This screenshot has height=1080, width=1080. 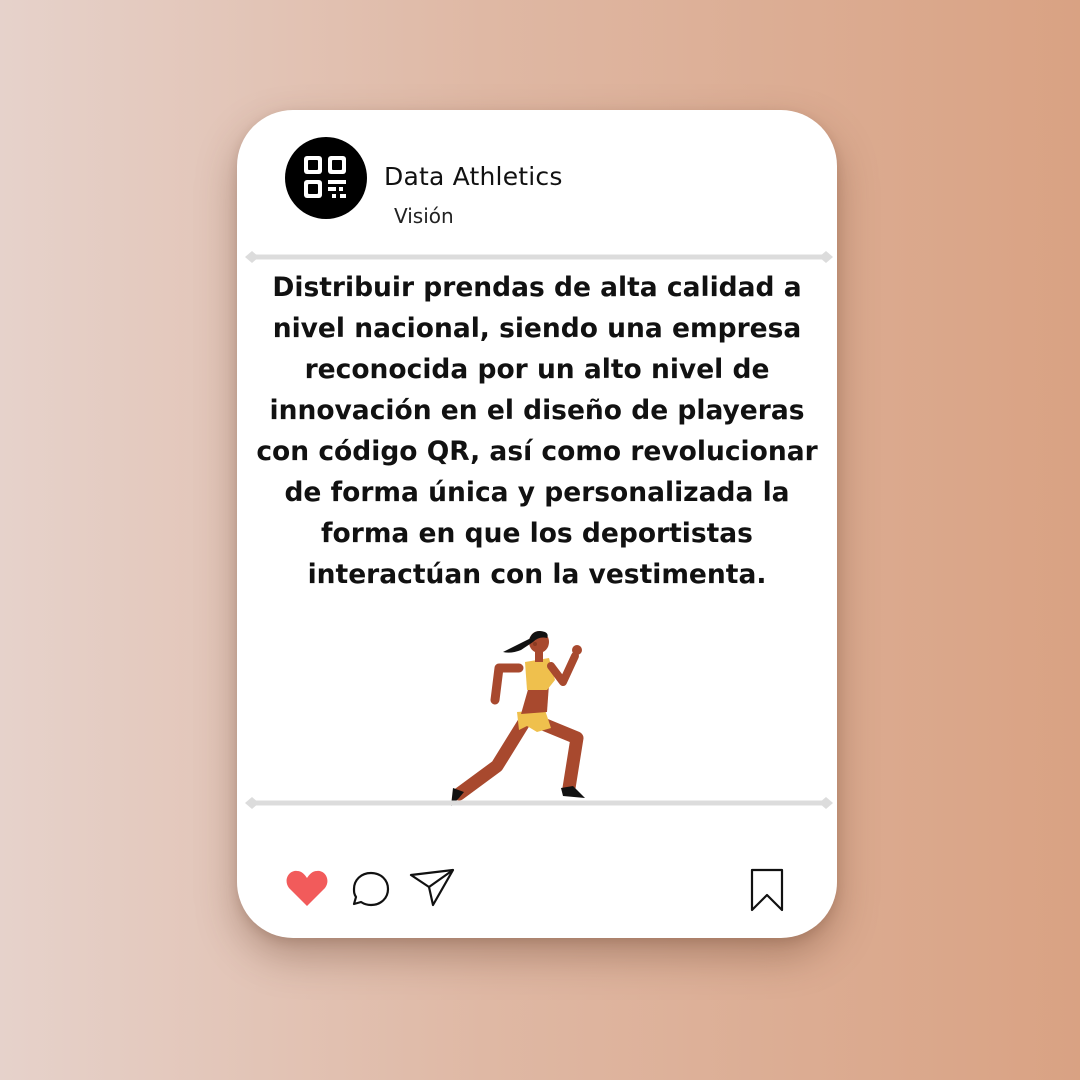 I want to click on top-divider, so click(x=539, y=257).